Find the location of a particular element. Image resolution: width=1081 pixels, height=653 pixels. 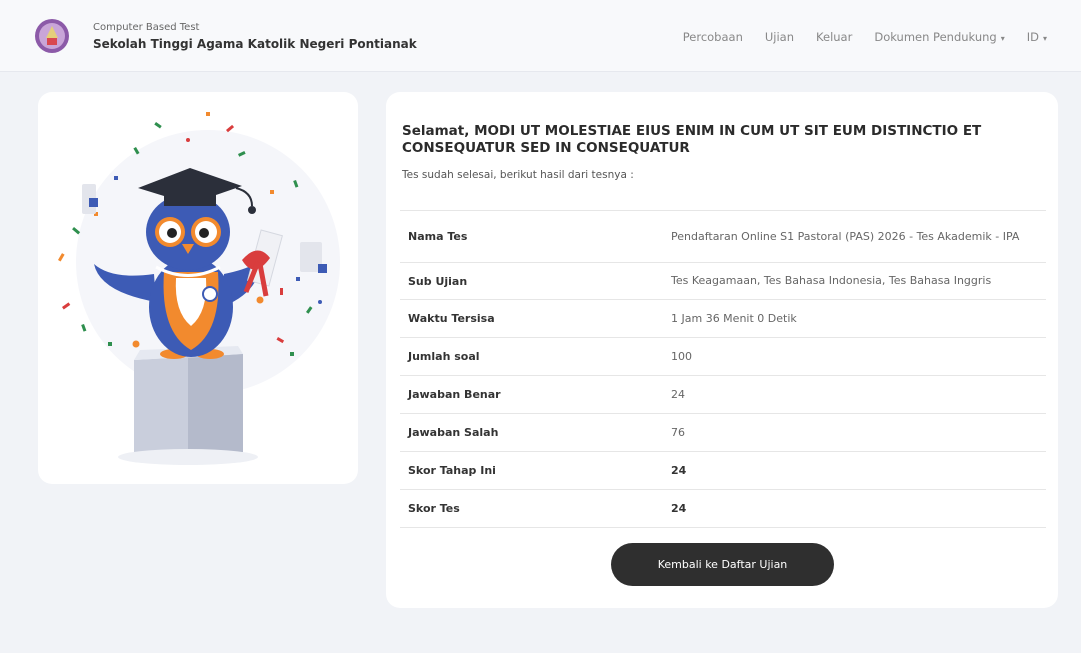

nav-item-language: ID ▾ is located at coordinates (1037, 37).